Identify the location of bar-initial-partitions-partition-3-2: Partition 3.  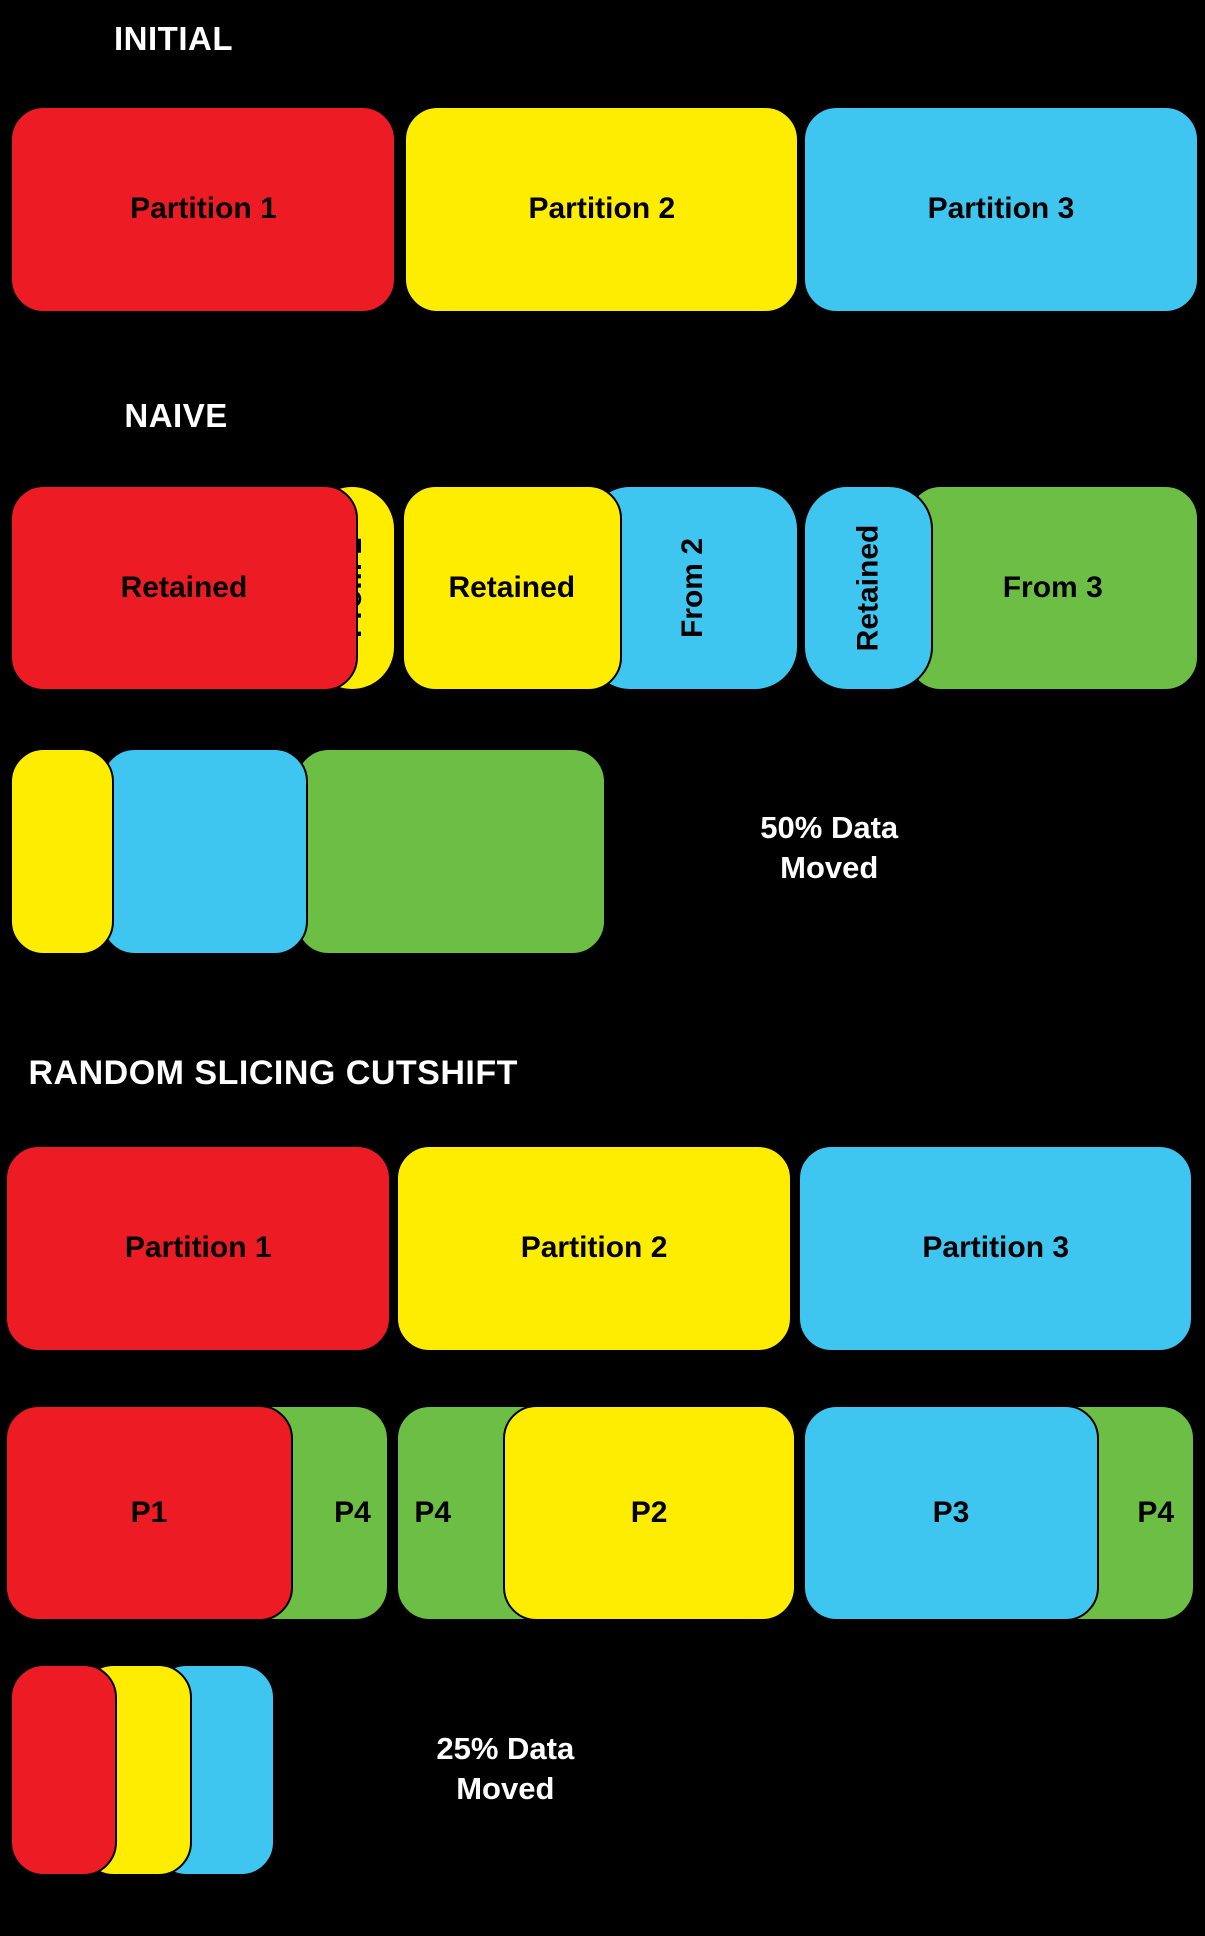
(1001, 209).